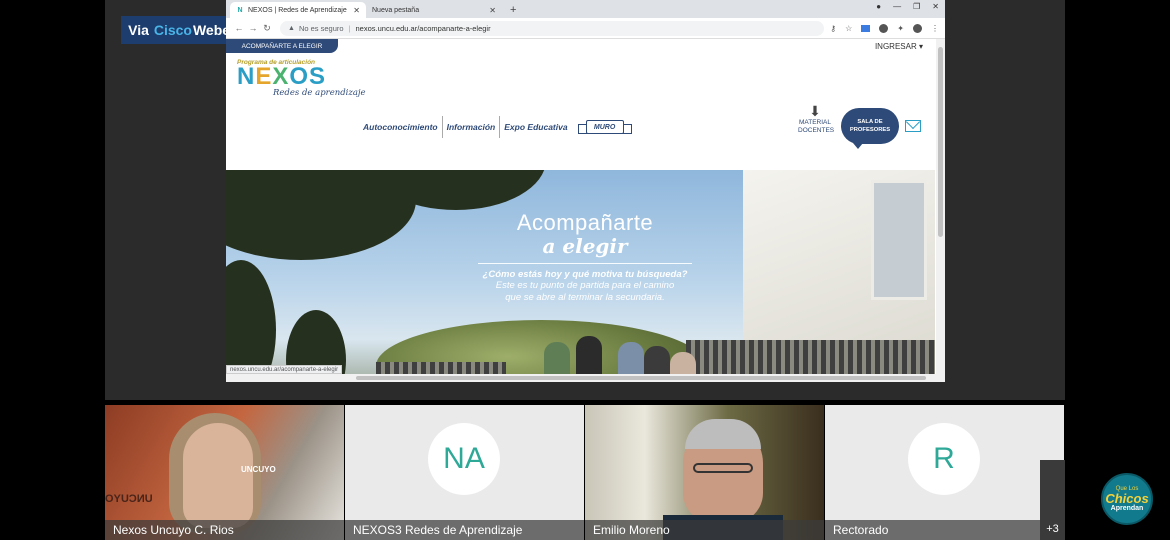 Image resolution: width=1170 pixels, height=540 pixels. What do you see at coordinates (870, 122) in the screenshot?
I see `sala-label-1: SALA DE` at bounding box center [870, 122].